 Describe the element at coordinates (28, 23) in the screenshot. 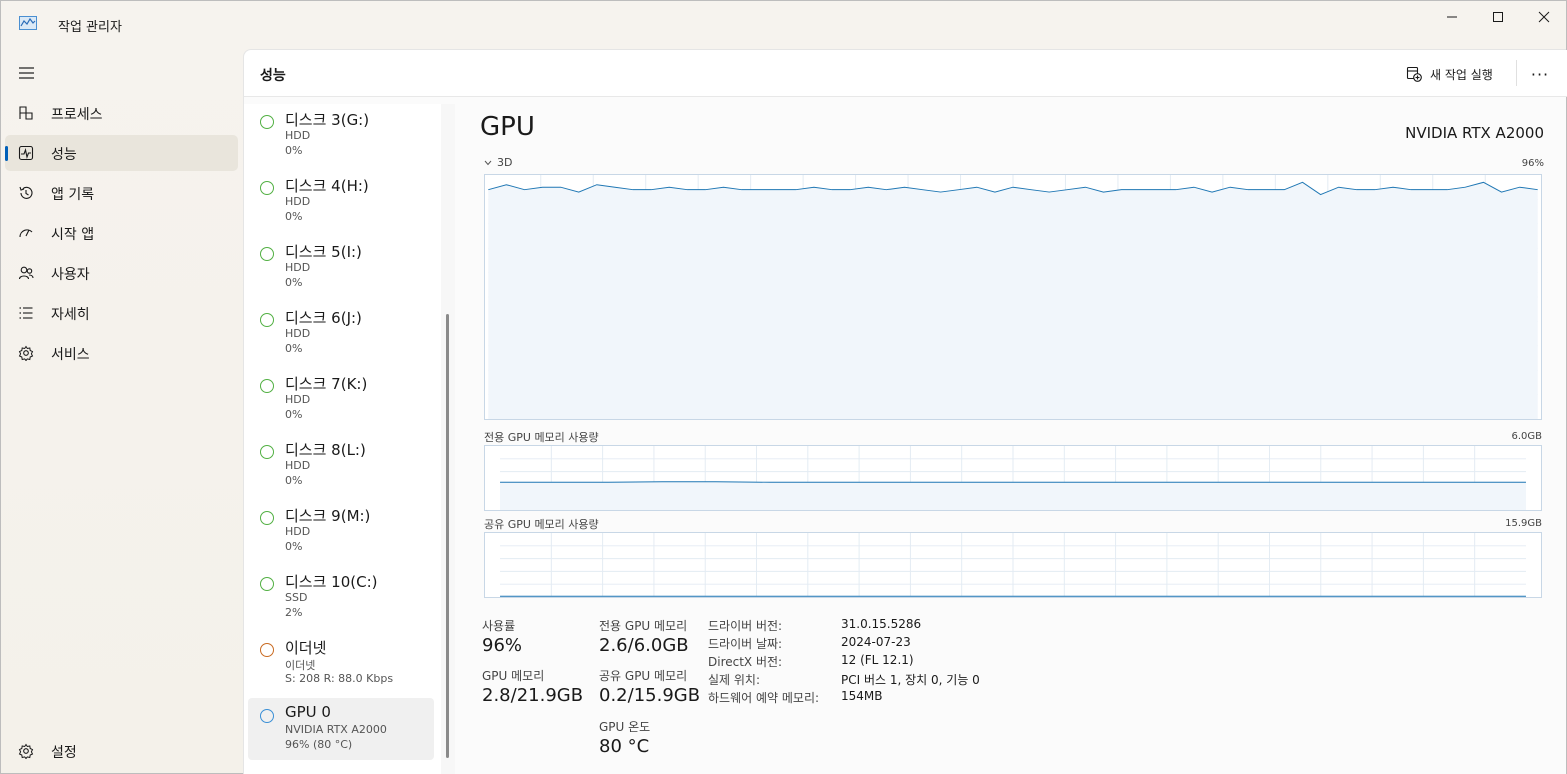

I see `task-manager-app-icon` at that location.